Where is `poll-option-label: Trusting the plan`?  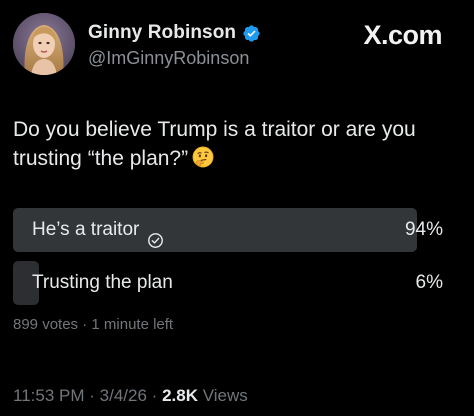 poll-option-label: Trusting the plan is located at coordinates (102, 282).